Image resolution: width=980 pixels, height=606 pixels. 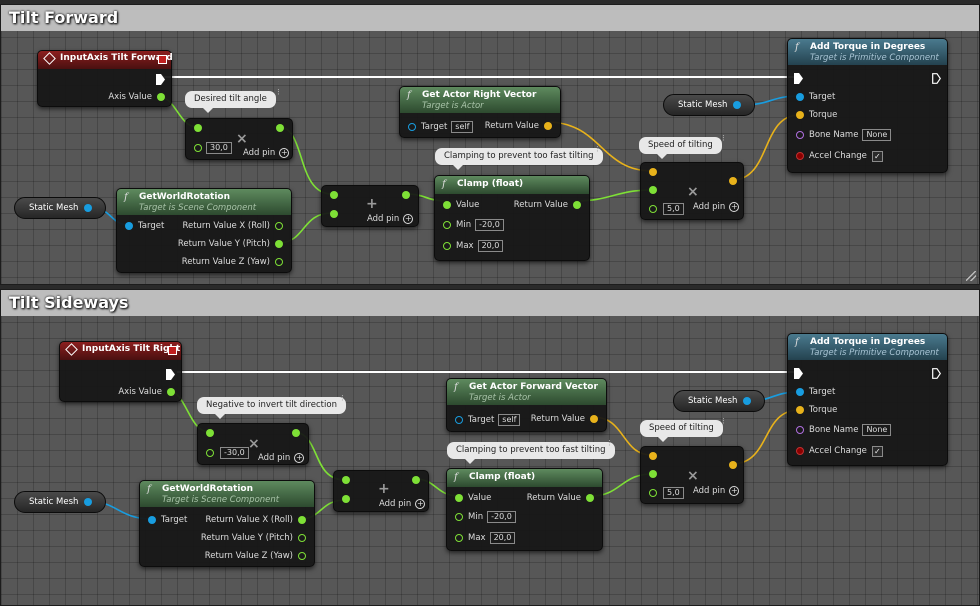 What do you see at coordinates (120, 371) in the screenshot?
I see `input-axis-tilt-right-node: InputAxis Tilt Right Axis Value` at bounding box center [120, 371].